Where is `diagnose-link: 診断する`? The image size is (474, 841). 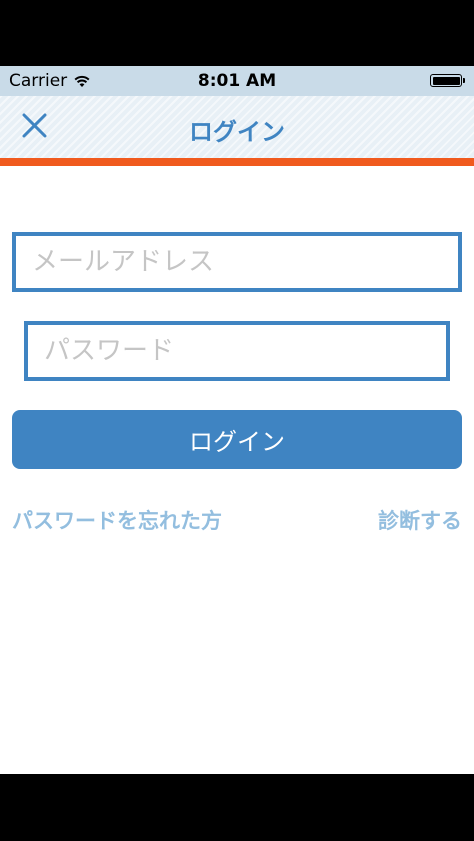 diagnose-link: 診断する is located at coordinates (420, 520).